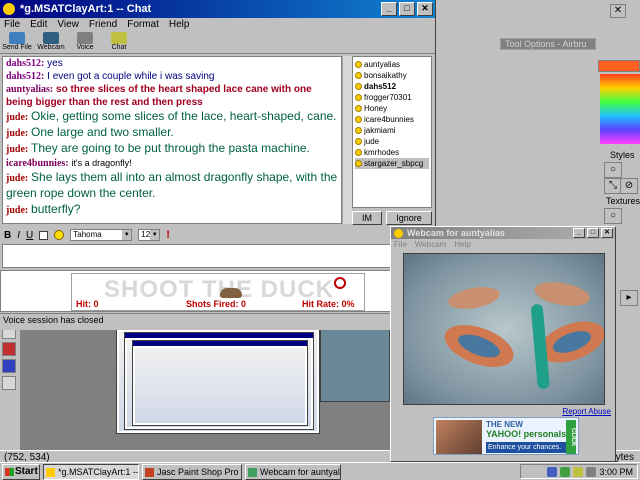 The height and width of the screenshot is (480, 640). What do you see at coordinates (9, 9) in the screenshot?
I see `chat-app-icon` at bounding box center [9, 9].